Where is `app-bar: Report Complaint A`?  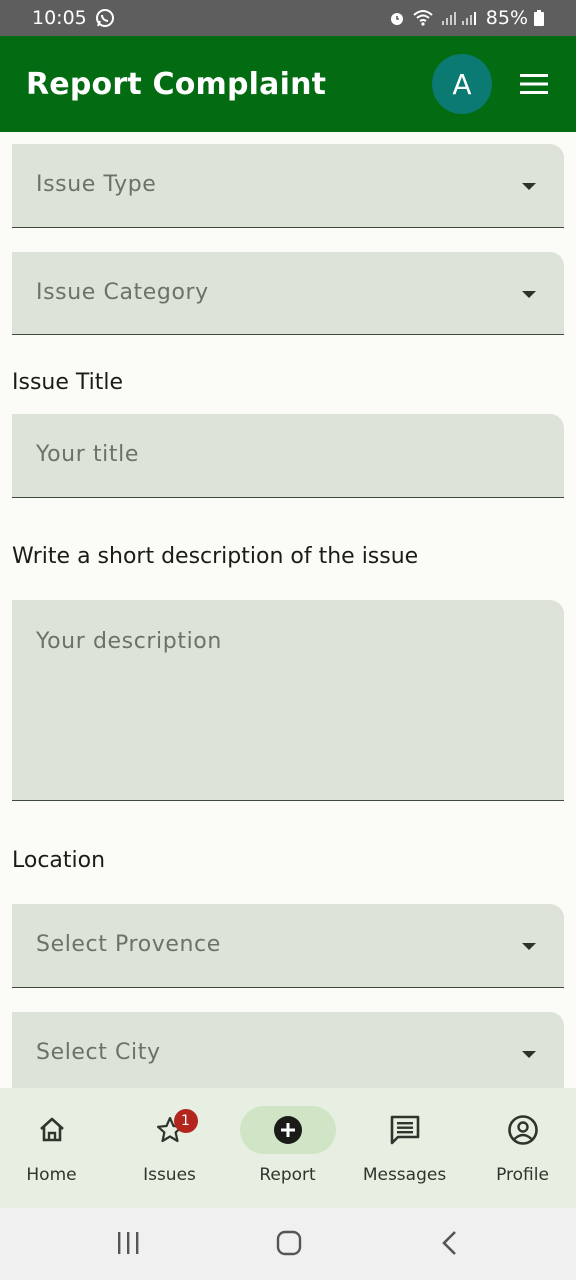 app-bar: Report Complaint A is located at coordinates (288, 84).